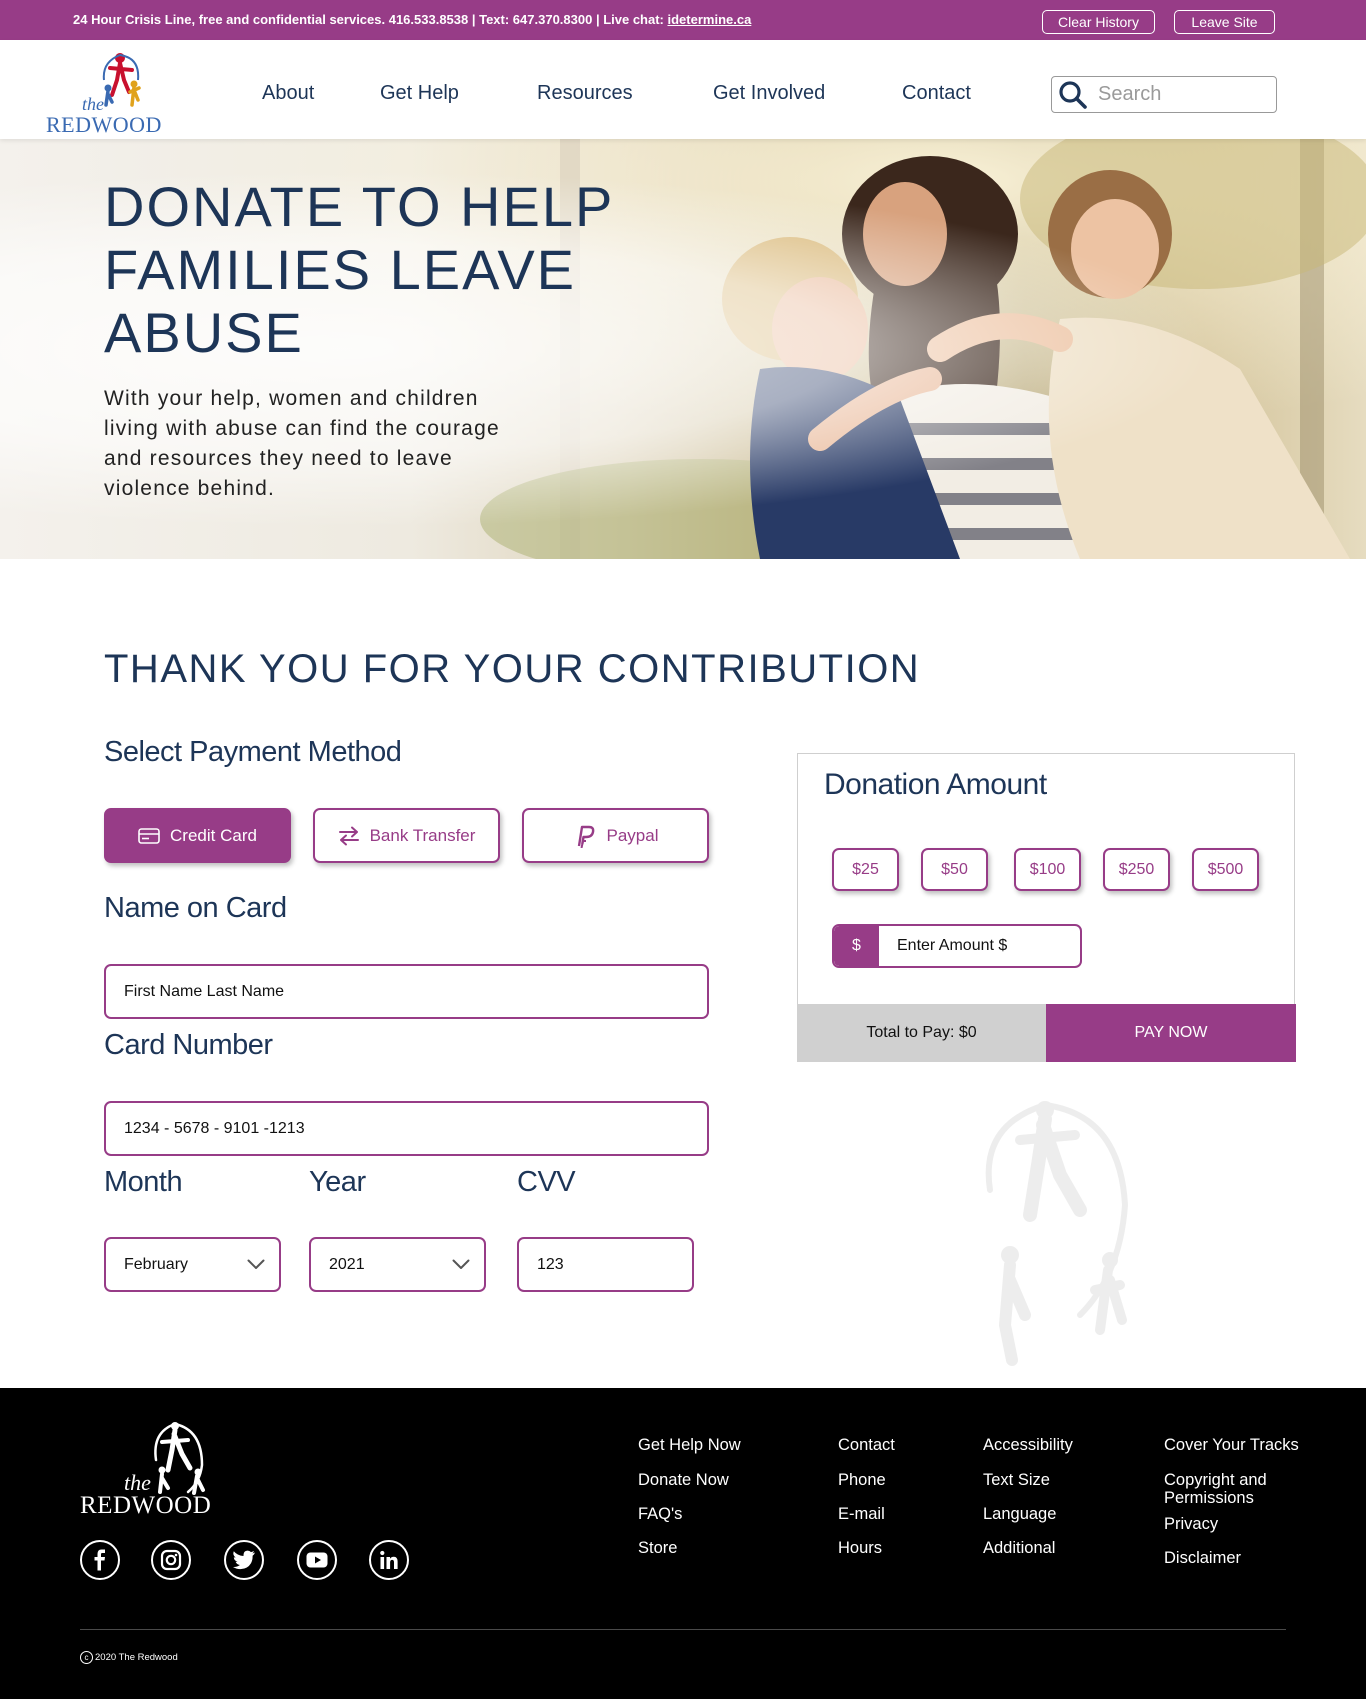  Describe the element at coordinates (979, 946) in the screenshot. I see `custom-amount-input` at that location.